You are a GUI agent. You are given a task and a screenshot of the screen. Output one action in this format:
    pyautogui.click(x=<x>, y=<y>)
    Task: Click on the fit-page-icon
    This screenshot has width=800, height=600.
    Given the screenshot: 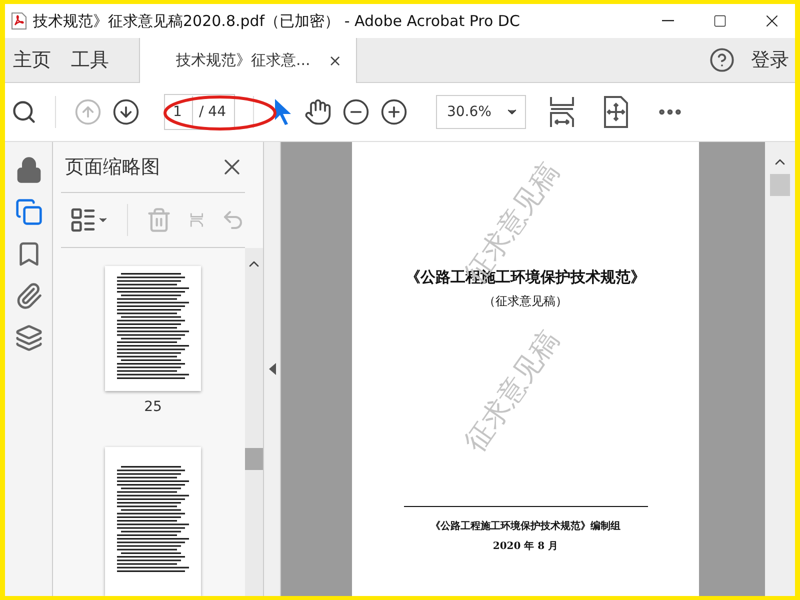 What is the action you would take?
    pyautogui.click(x=616, y=112)
    